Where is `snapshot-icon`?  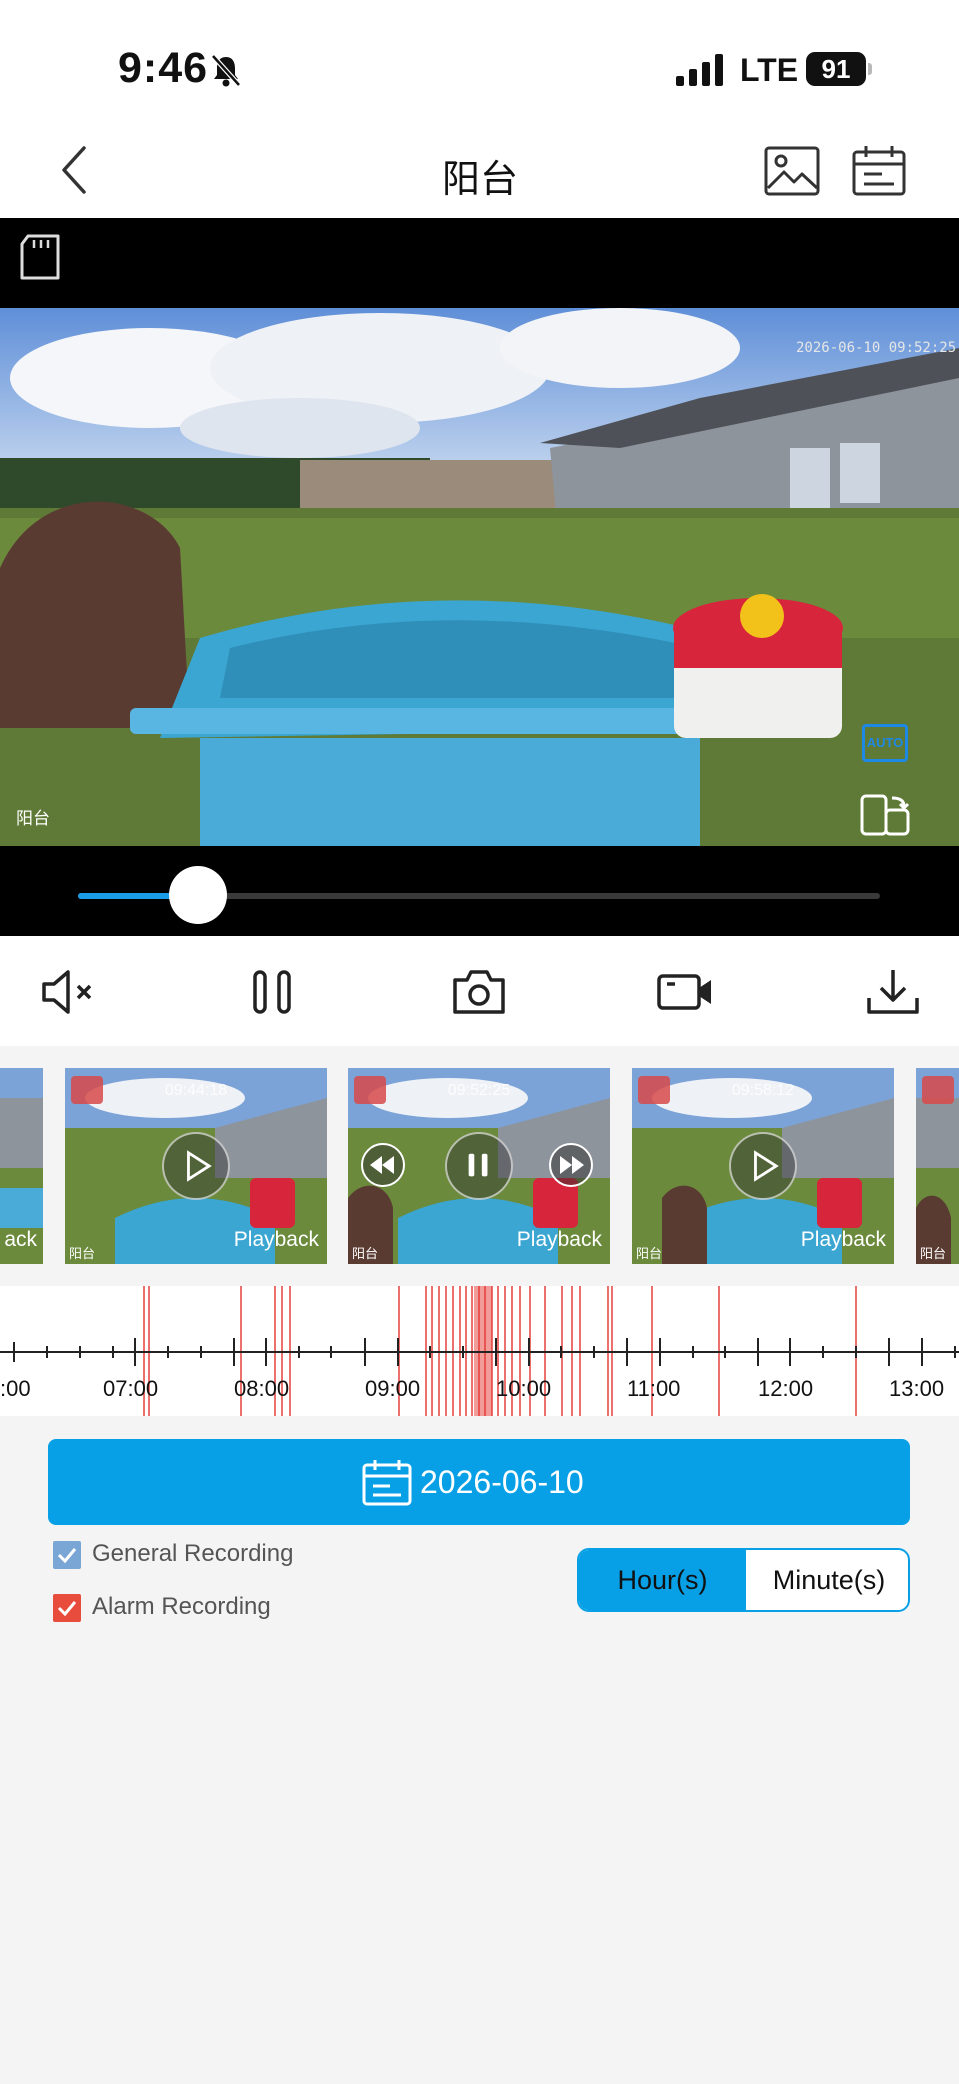 snapshot-icon is located at coordinates (479, 992).